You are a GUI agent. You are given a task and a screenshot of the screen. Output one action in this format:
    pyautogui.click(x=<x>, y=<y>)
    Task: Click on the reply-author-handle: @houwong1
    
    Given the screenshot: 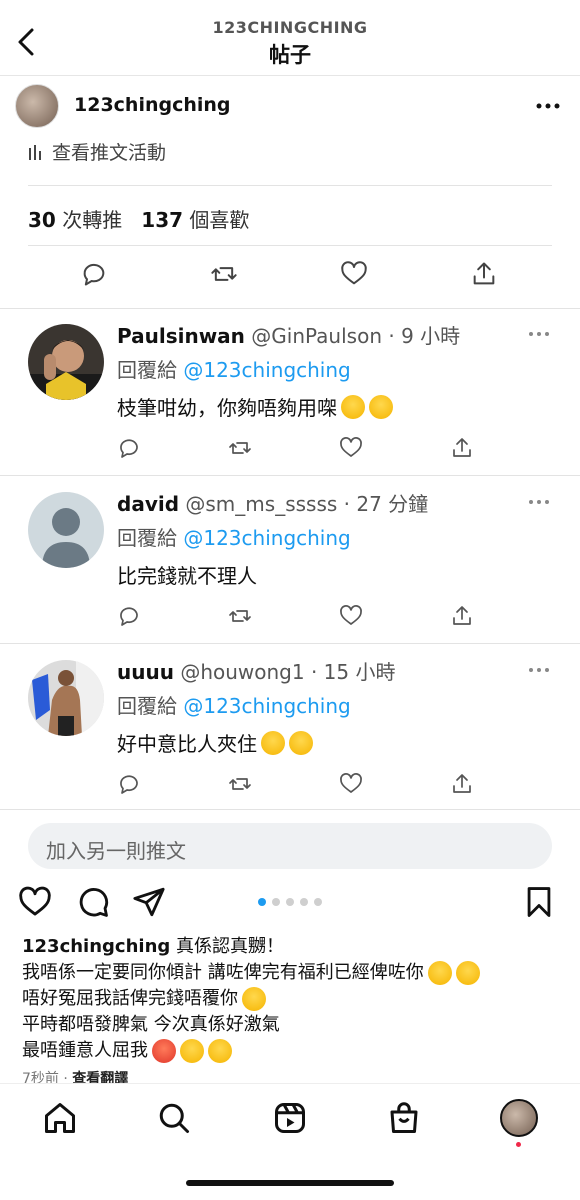 What is the action you would take?
    pyautogui.click(x=242, y=672)
    